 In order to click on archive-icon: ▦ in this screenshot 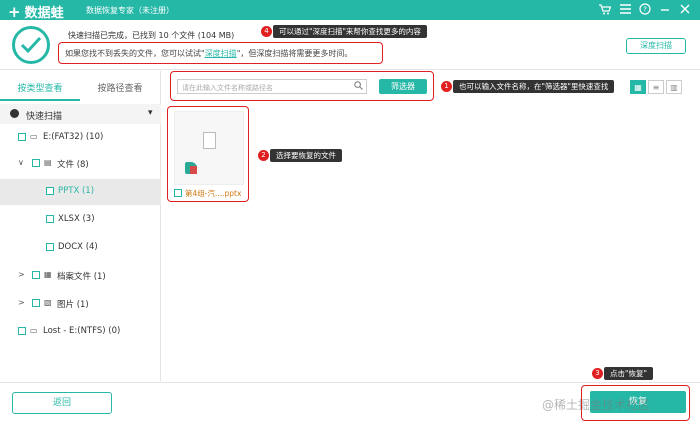, I will do `click(48, 274)`.